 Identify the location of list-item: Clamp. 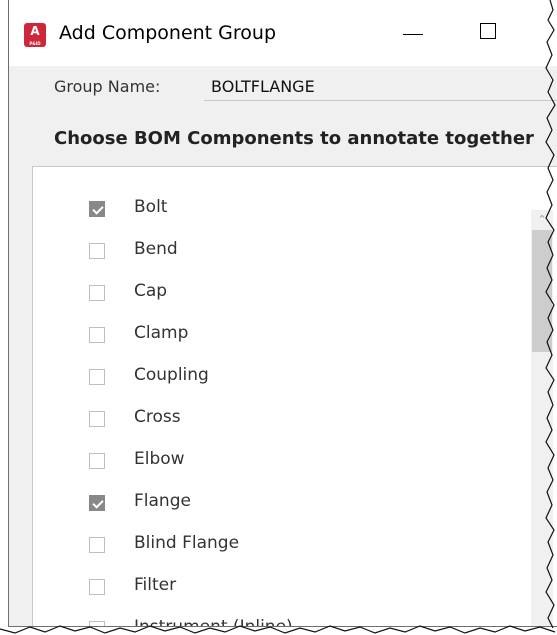
(273, 336).